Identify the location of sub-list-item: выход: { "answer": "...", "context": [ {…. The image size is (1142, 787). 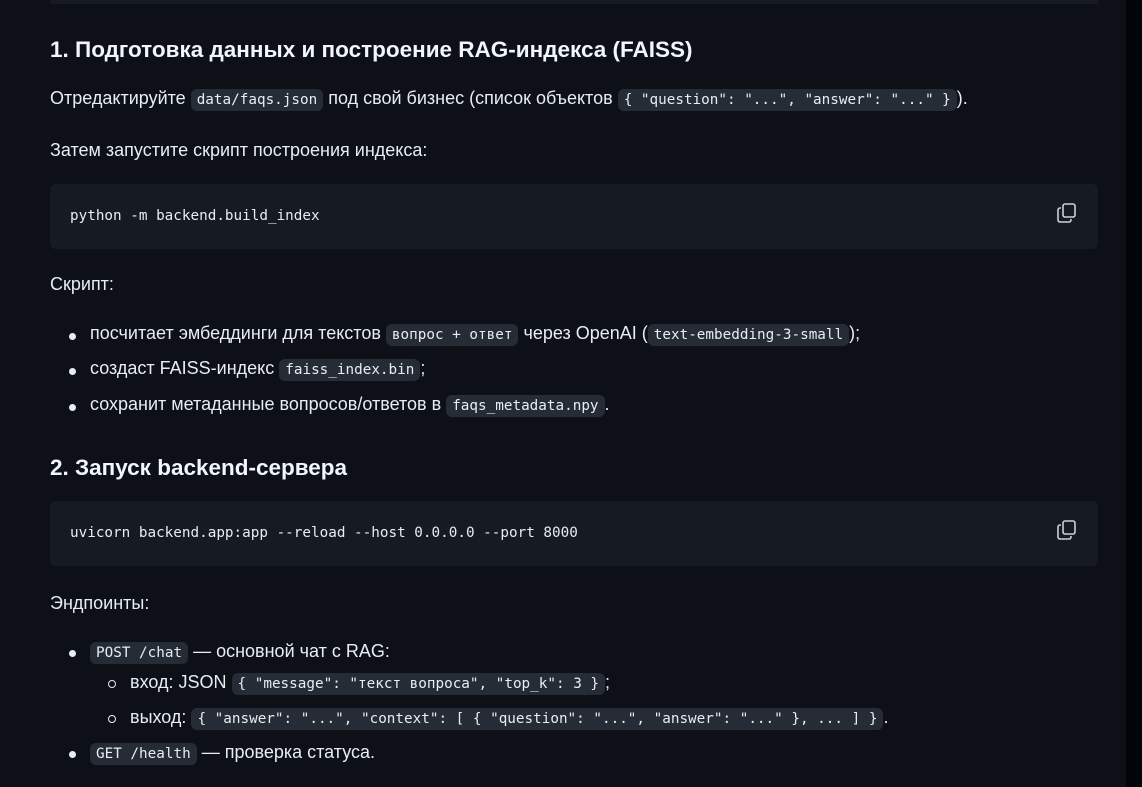
(509, 718).